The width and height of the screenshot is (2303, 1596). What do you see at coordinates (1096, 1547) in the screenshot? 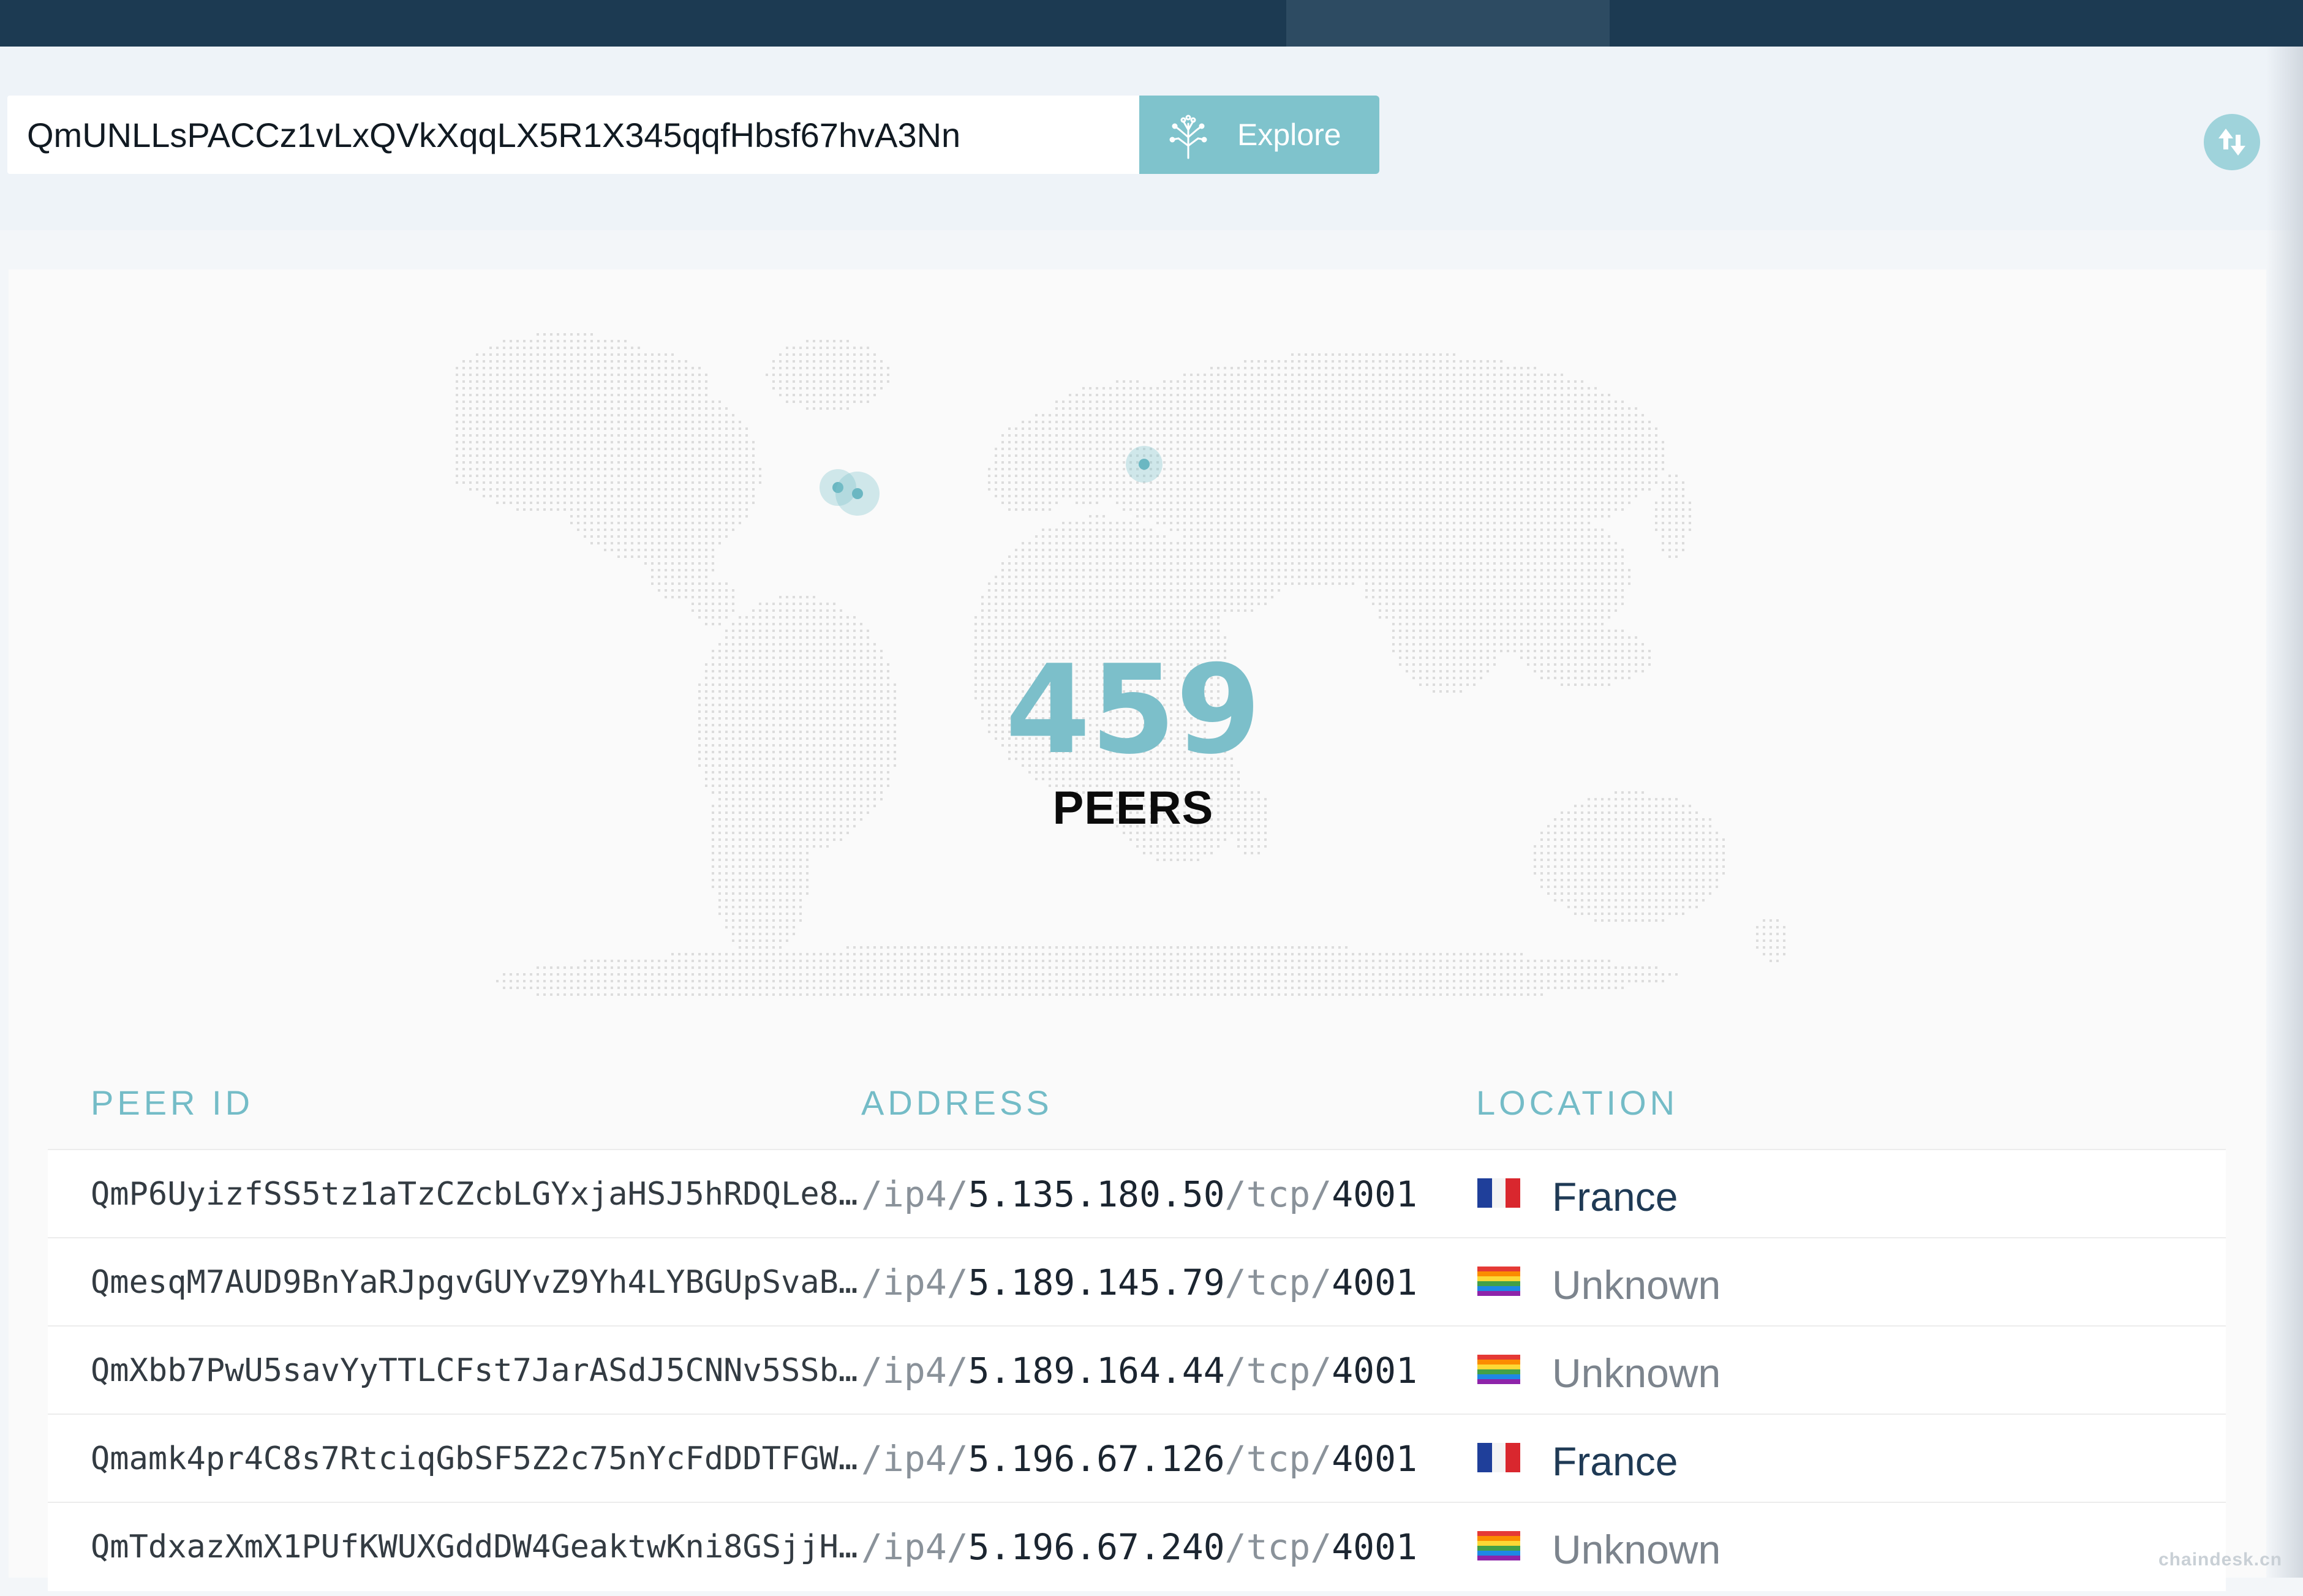
I see `address-ip: 5.196.67.240` at bounding box center [1096, 1547].